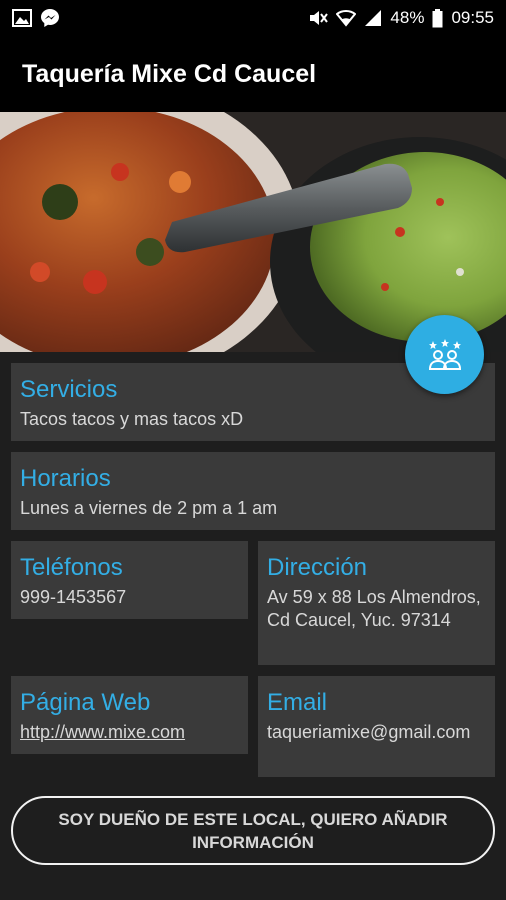  I want to click on signal-icon, so click(373, 18).